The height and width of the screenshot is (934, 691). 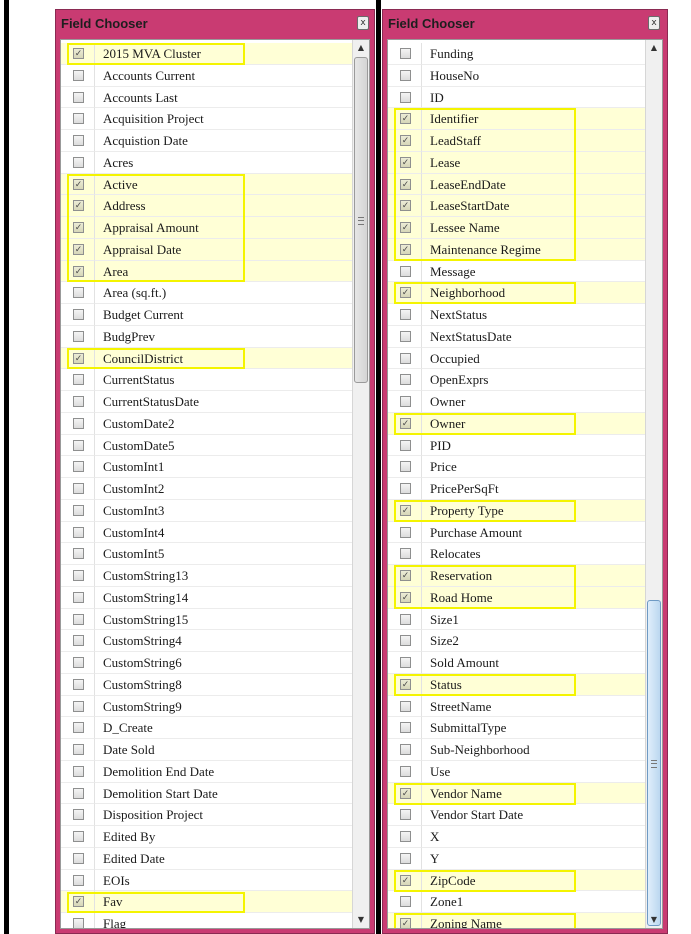 I want to click on field-row: ✓ Owner, so click(x=517, y=423).